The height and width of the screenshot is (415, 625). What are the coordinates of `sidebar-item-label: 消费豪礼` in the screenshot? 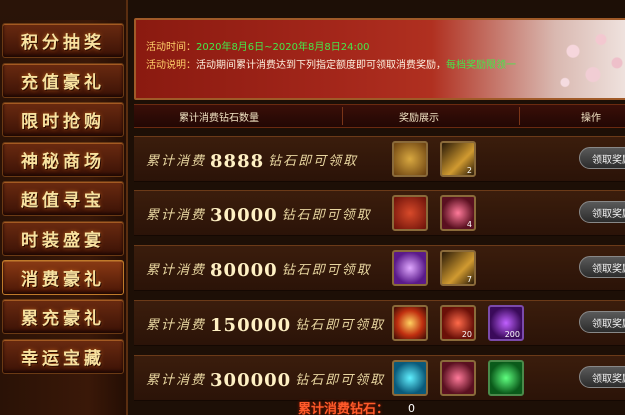 It's located at (63, 280).